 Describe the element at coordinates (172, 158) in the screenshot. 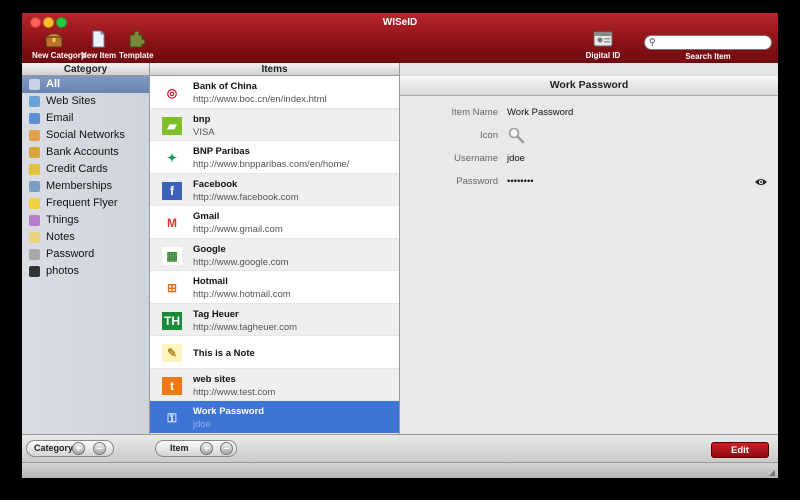

I see `bnp-paribas-icon: ✦` at that location.